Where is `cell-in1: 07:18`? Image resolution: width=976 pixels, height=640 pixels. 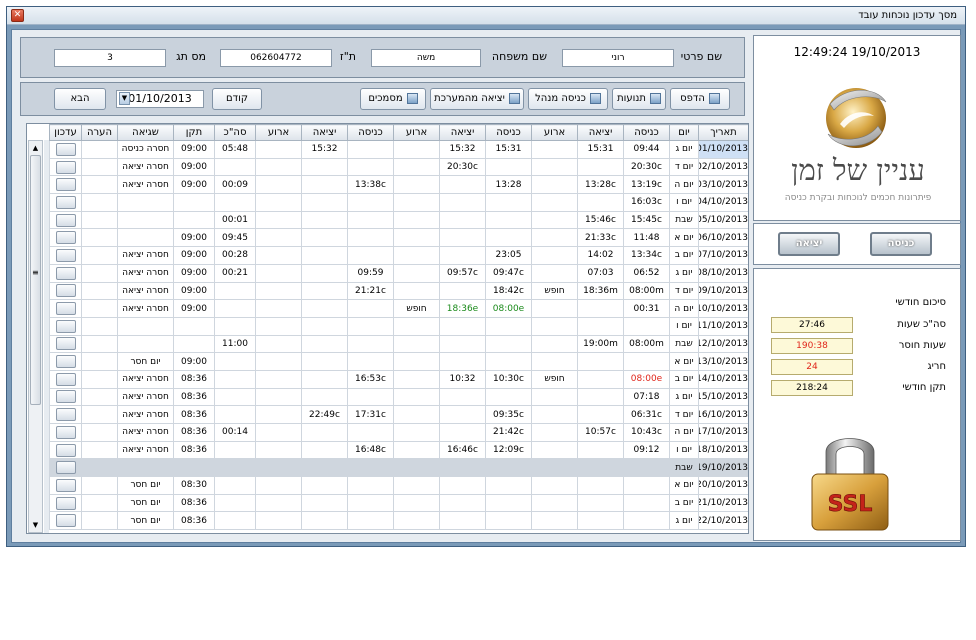 cell-in1: 07:18 is located at coordinates (646, 397).